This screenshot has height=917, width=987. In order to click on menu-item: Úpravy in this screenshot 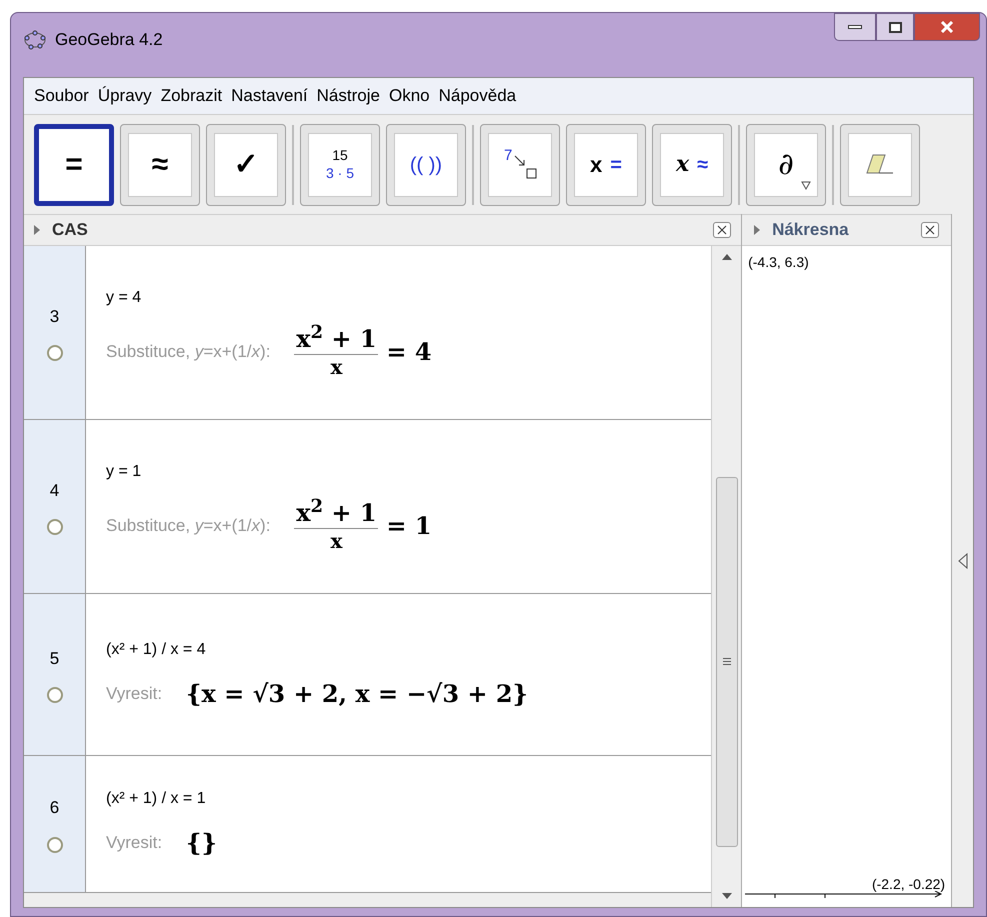, I will do `click(125, 96)`.